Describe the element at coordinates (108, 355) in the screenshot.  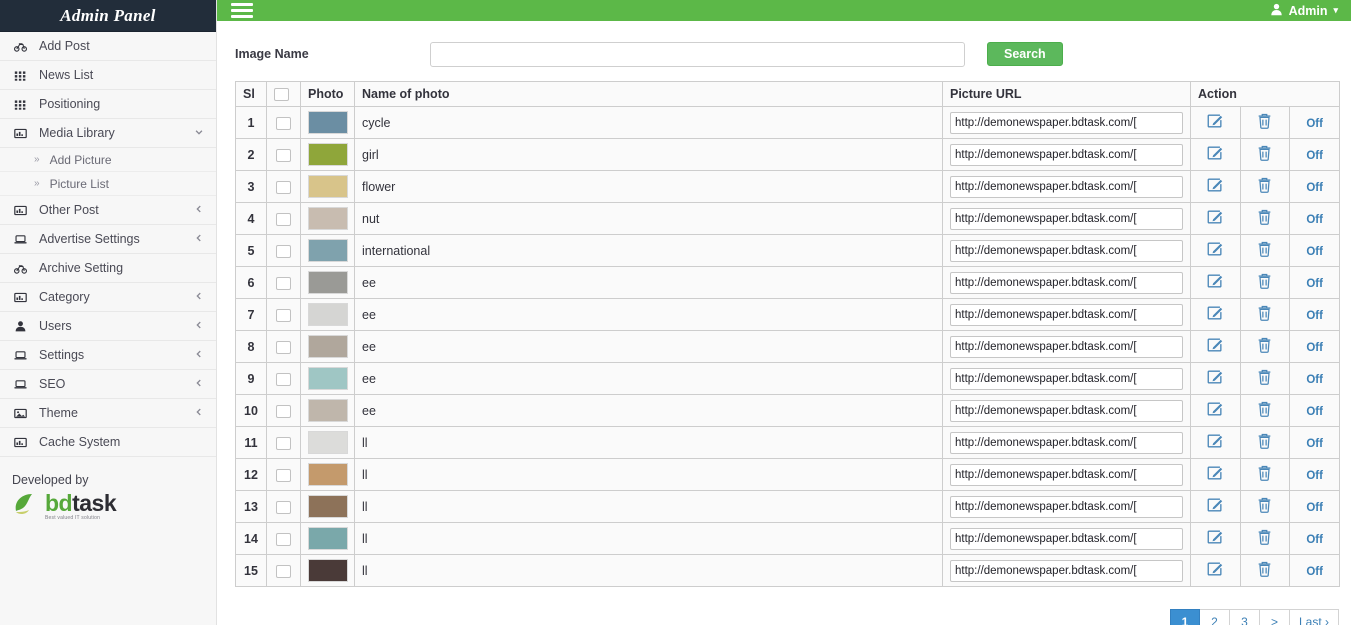
I see `sidebar-item-settings: Settings` at that location.